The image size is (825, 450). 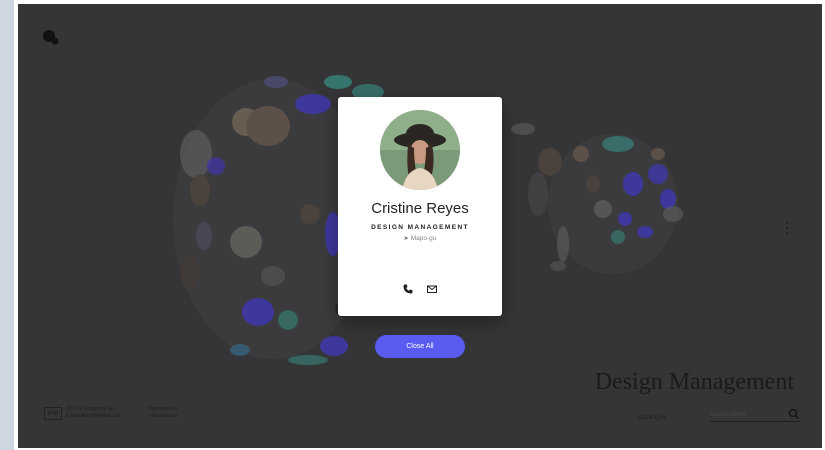 What do you see at coordinates (51, 37) in the screenshot?
I see `logo-icon` at bounding box center [51, 37].